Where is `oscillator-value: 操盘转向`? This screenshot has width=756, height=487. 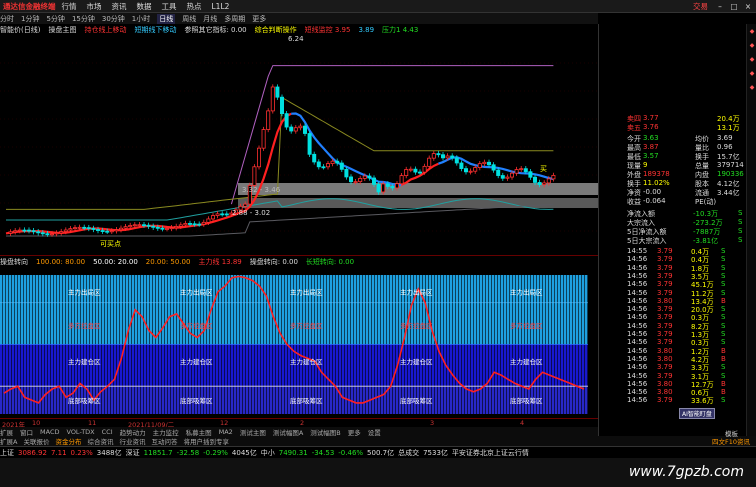
oscillator-value: 操盘转向 is located at coordinates (14, 261).